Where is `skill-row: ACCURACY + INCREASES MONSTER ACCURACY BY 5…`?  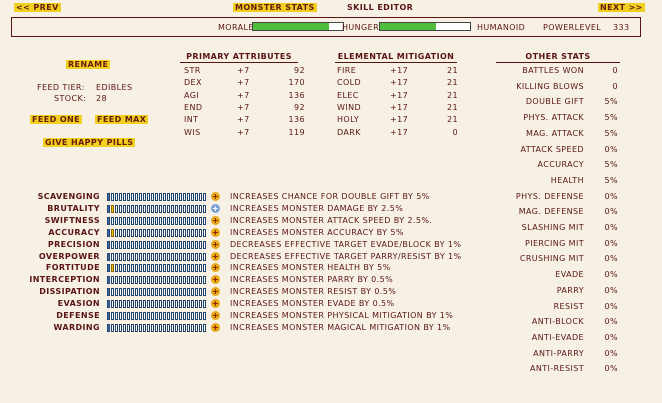 skill-row: ACCURACY + INCREASES MONSTER ACCURACY BY 5… is located at coordinates (245, 233).